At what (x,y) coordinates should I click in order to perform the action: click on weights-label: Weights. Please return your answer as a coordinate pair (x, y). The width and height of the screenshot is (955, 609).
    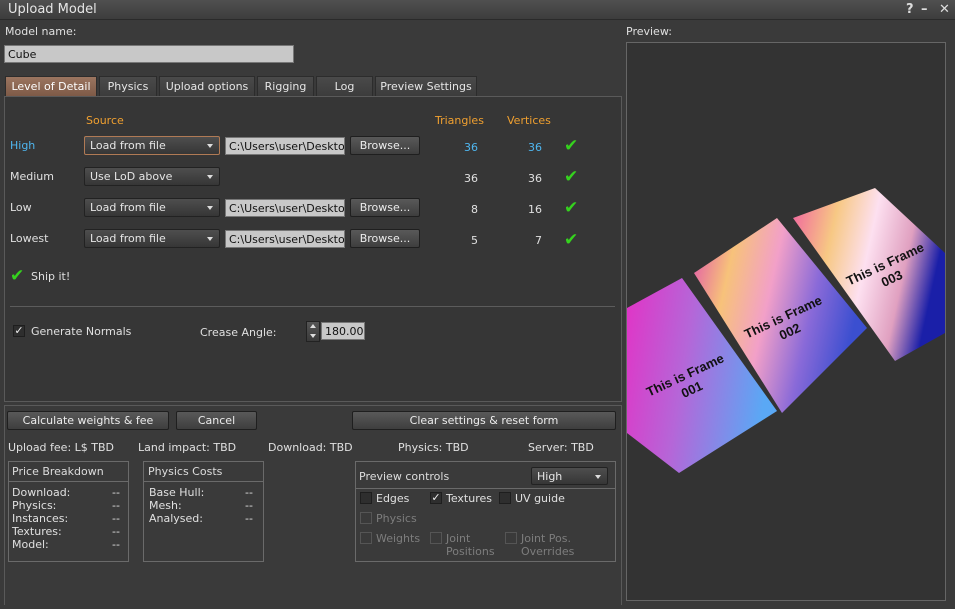
    Looking at the image, I should click on (398, 538).